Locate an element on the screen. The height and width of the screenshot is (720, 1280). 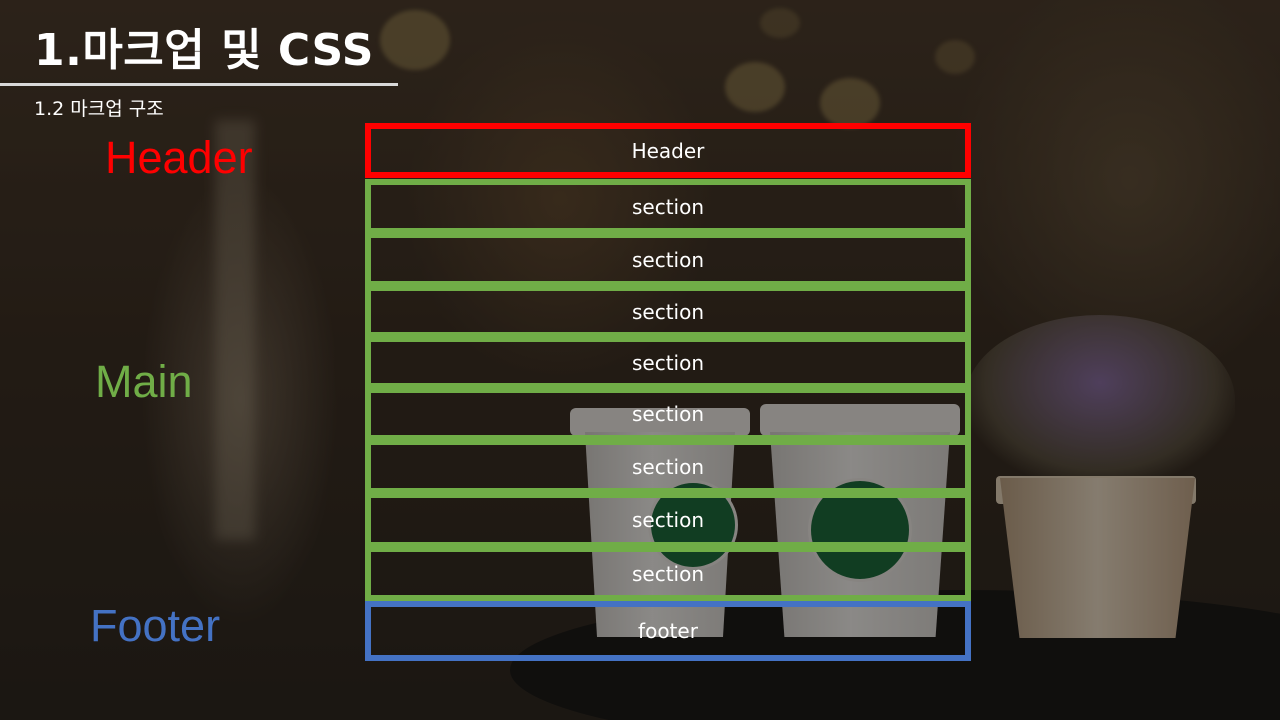
slide-subtitle: 1.2 마크업 구조 is located at coordinates (99, 109).